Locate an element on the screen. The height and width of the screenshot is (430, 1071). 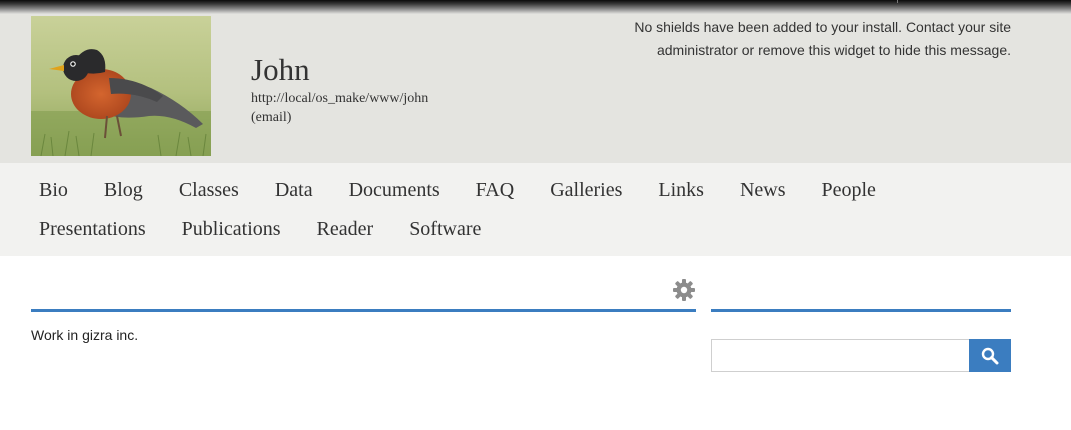
nav-item-publications: Publications is located at coordinates (231, 229).